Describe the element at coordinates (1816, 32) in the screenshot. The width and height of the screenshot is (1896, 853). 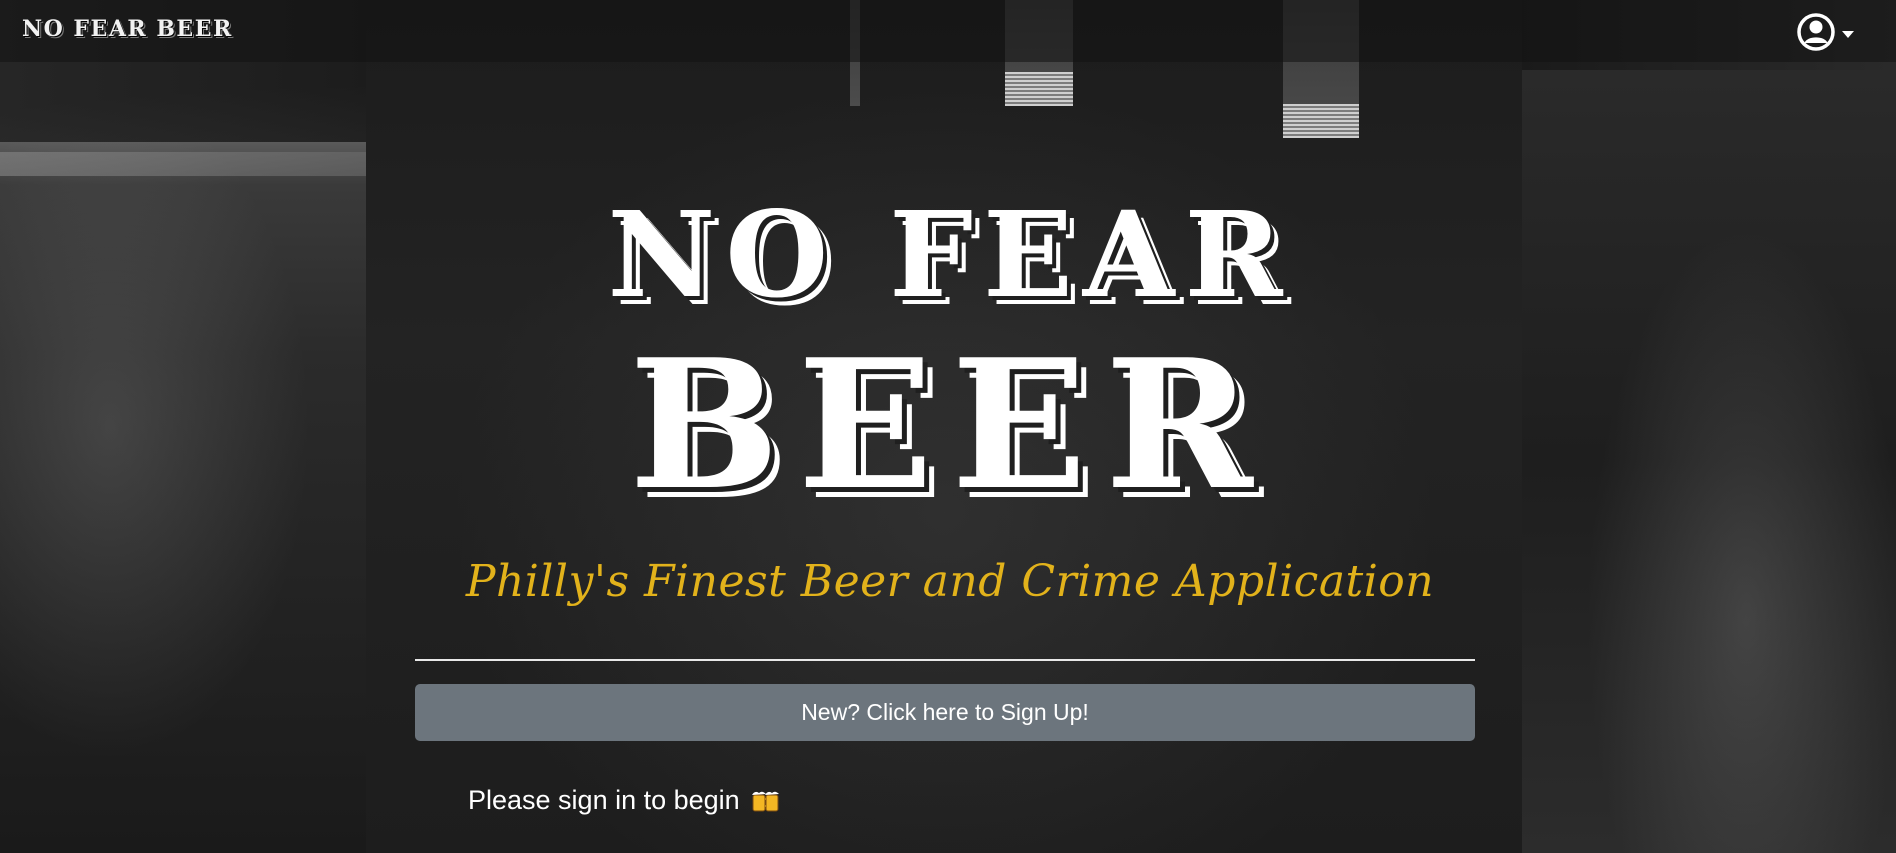
I see `user-circle-icon` at that location.